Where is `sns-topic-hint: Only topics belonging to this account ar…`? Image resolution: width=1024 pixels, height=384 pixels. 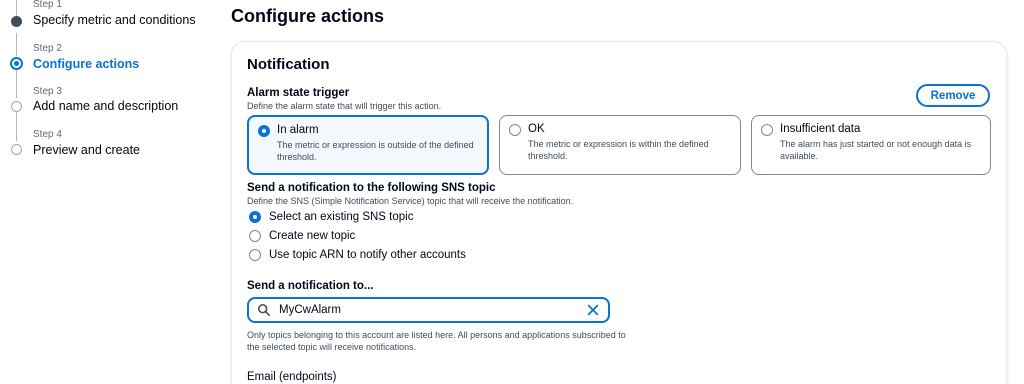
sns-topic-hint: Only topics belonging to this account ar… is located at coordinates (436, 341).